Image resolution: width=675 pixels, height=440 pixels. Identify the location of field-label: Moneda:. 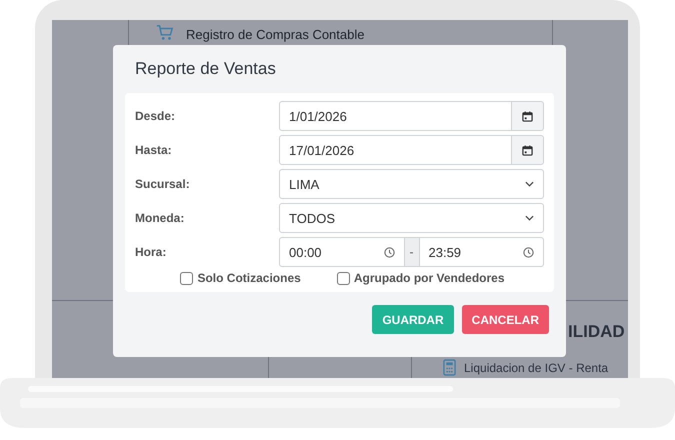
(160, 218).